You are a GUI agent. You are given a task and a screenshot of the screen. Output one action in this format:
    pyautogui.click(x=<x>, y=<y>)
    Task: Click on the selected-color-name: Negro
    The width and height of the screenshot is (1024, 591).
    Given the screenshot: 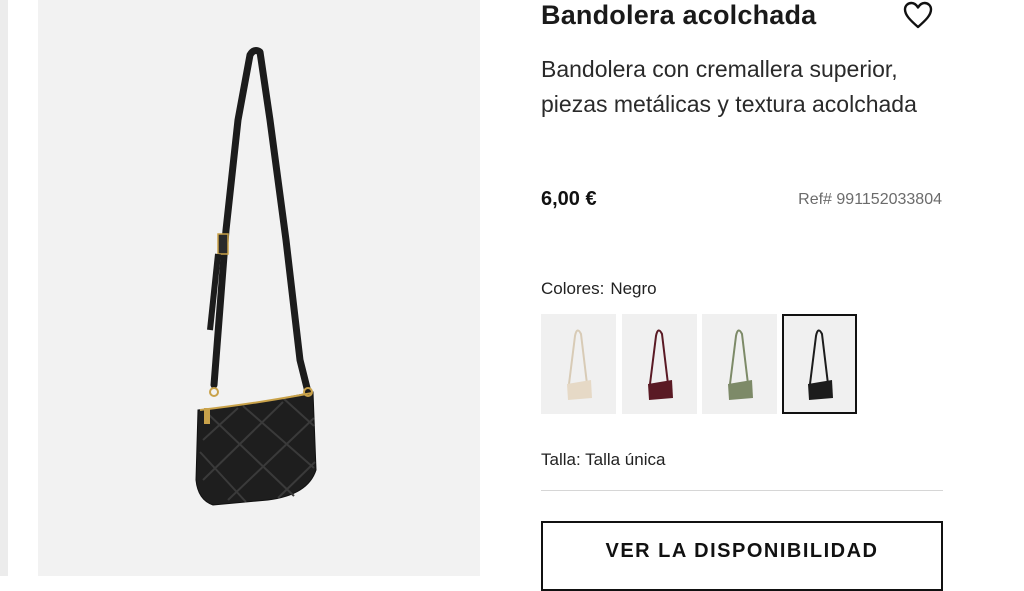 What is the action you would take?
    pyautogui.click(x=633, y=288)
    